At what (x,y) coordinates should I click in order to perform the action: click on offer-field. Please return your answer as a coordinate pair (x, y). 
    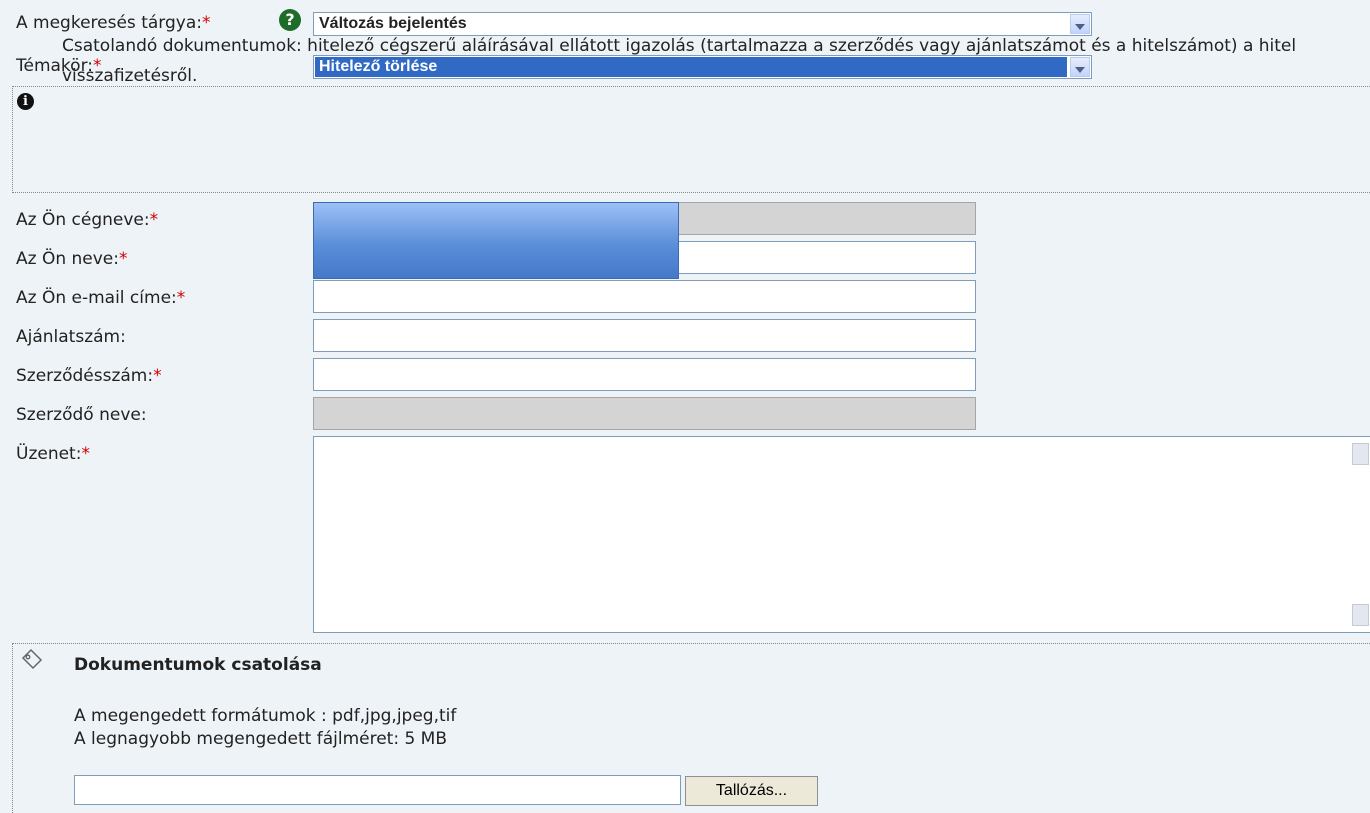
    Looking at the image, I should click on (644, 335).